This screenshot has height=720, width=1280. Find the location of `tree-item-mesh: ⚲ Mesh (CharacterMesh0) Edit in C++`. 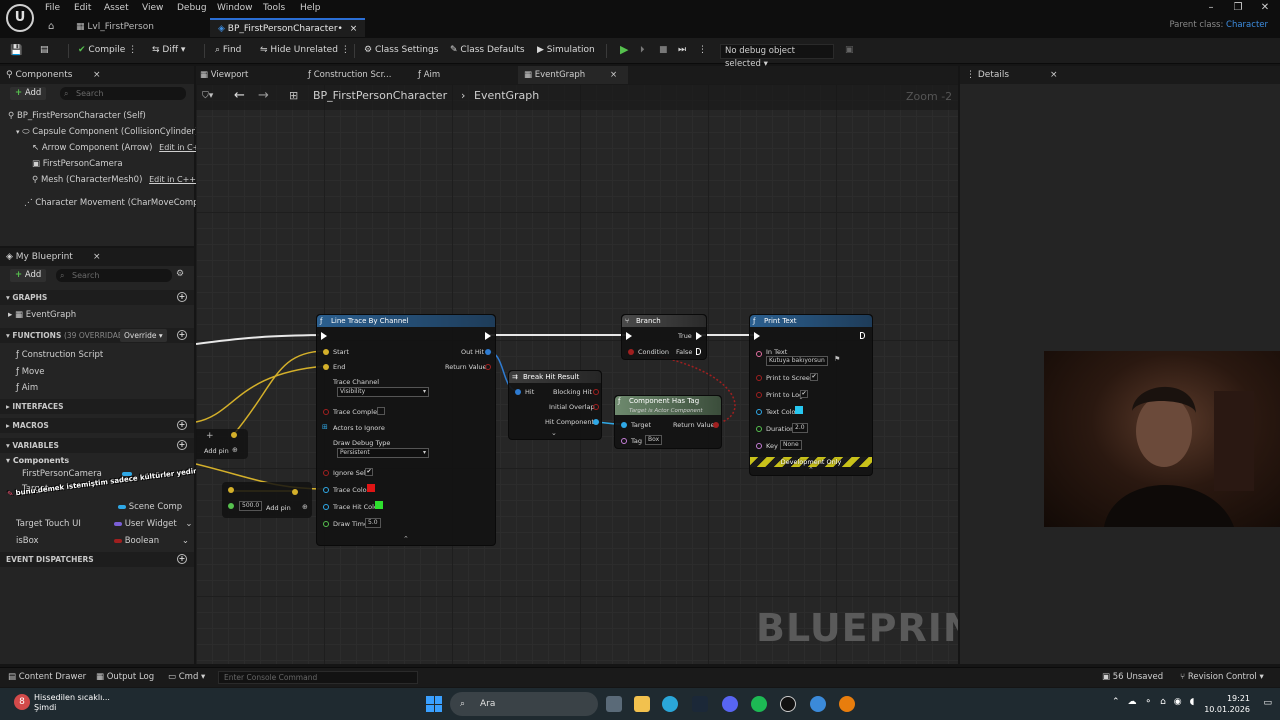

tree-item-mesh: ⚲ Mesh (CharacterMesh0) Edit in C++ is located at coordinates (114, 180).